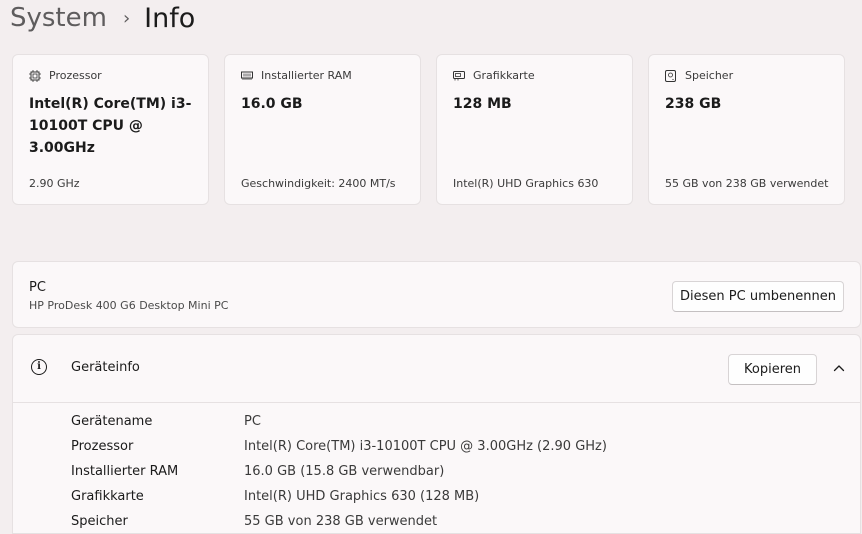 This screenshot has height=534, width=862. I want to click on info-icon: i, so click(39, 367).